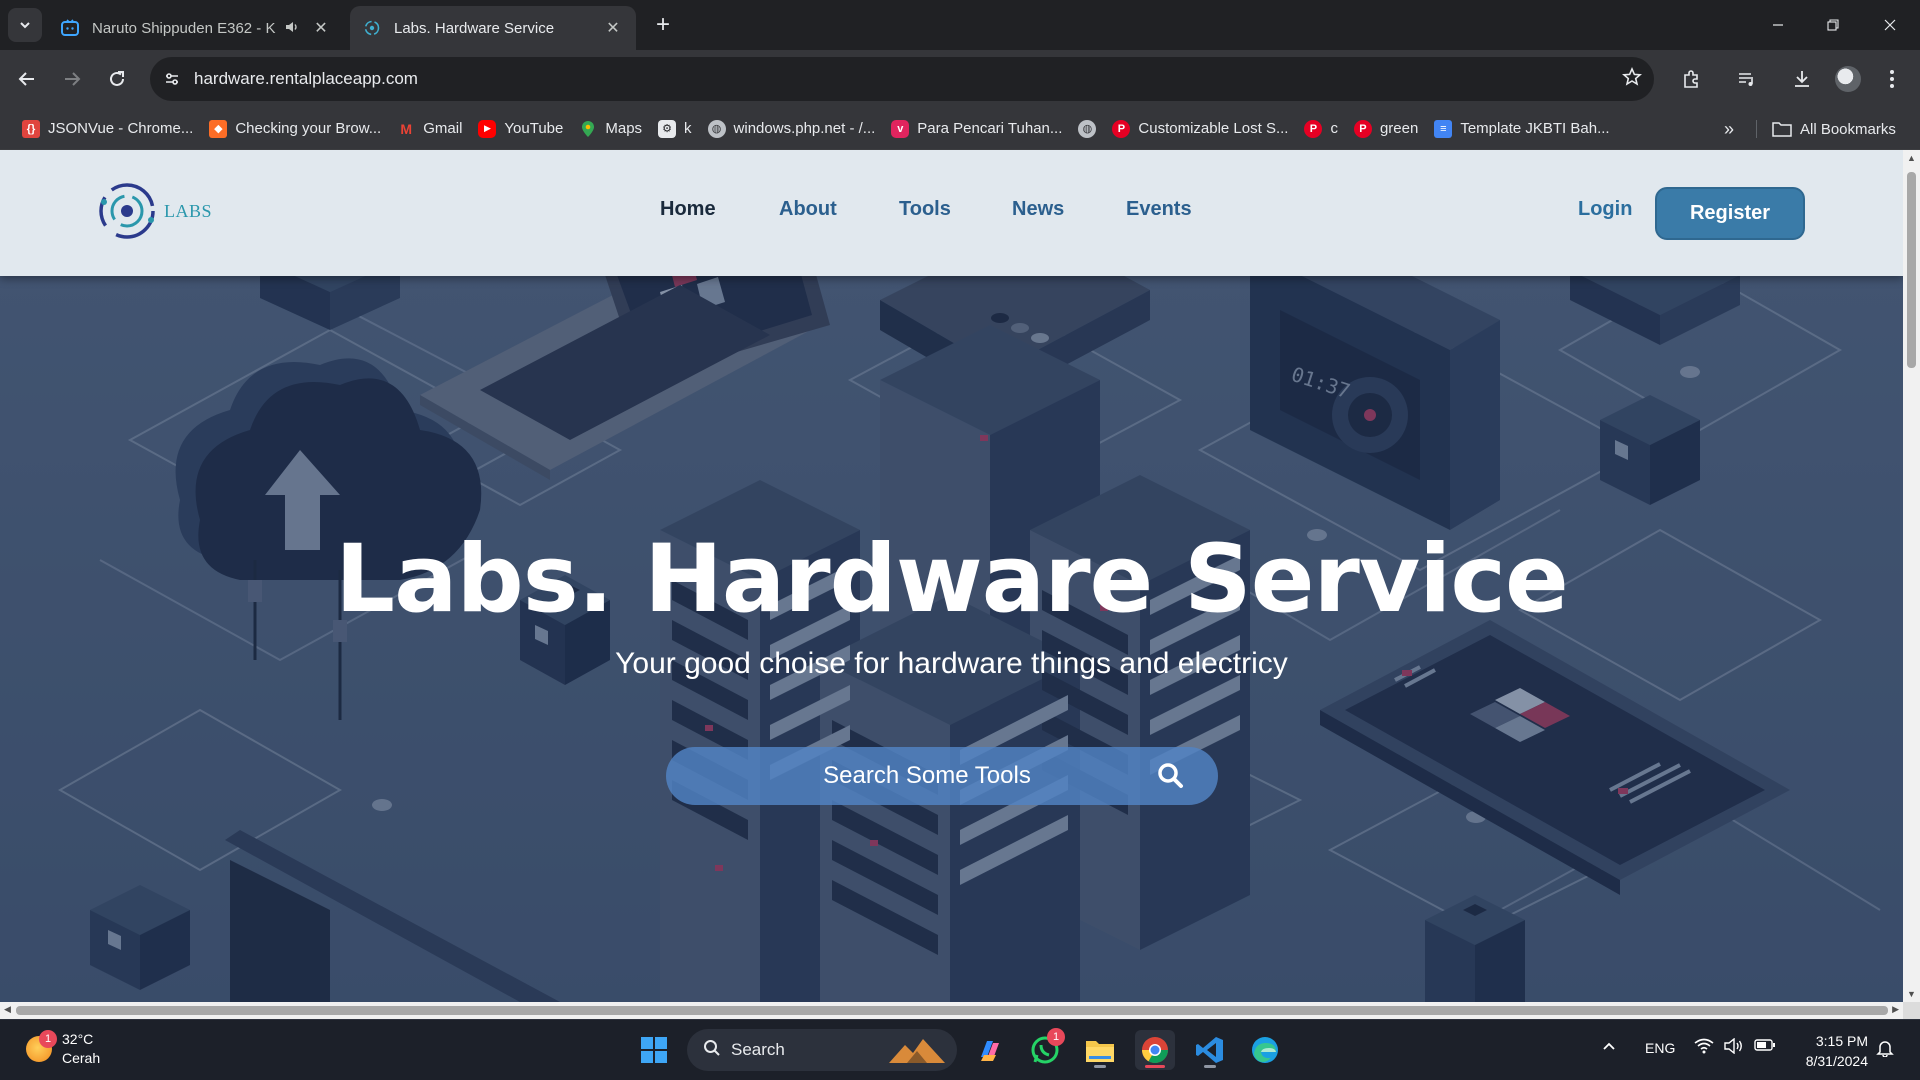  I want to click on bookmark-maps: Maps, so click(610, 129).